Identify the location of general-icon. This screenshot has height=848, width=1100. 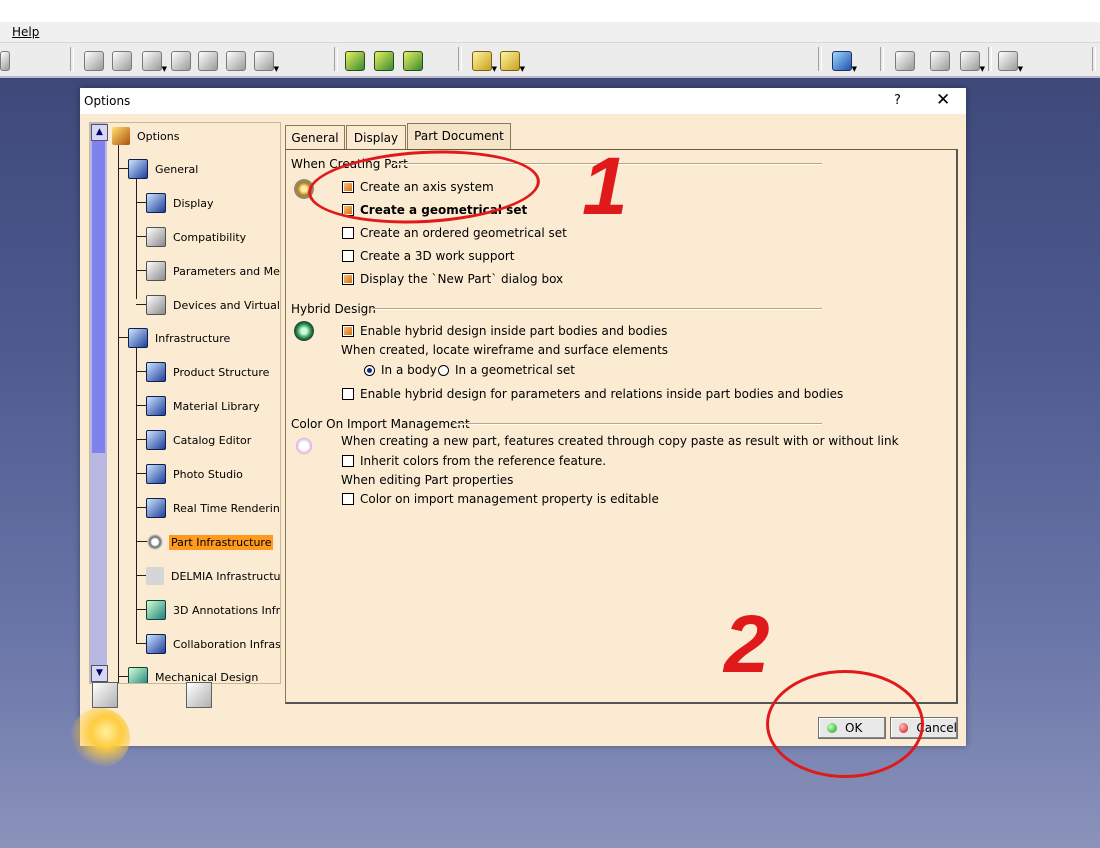
(138, 169).